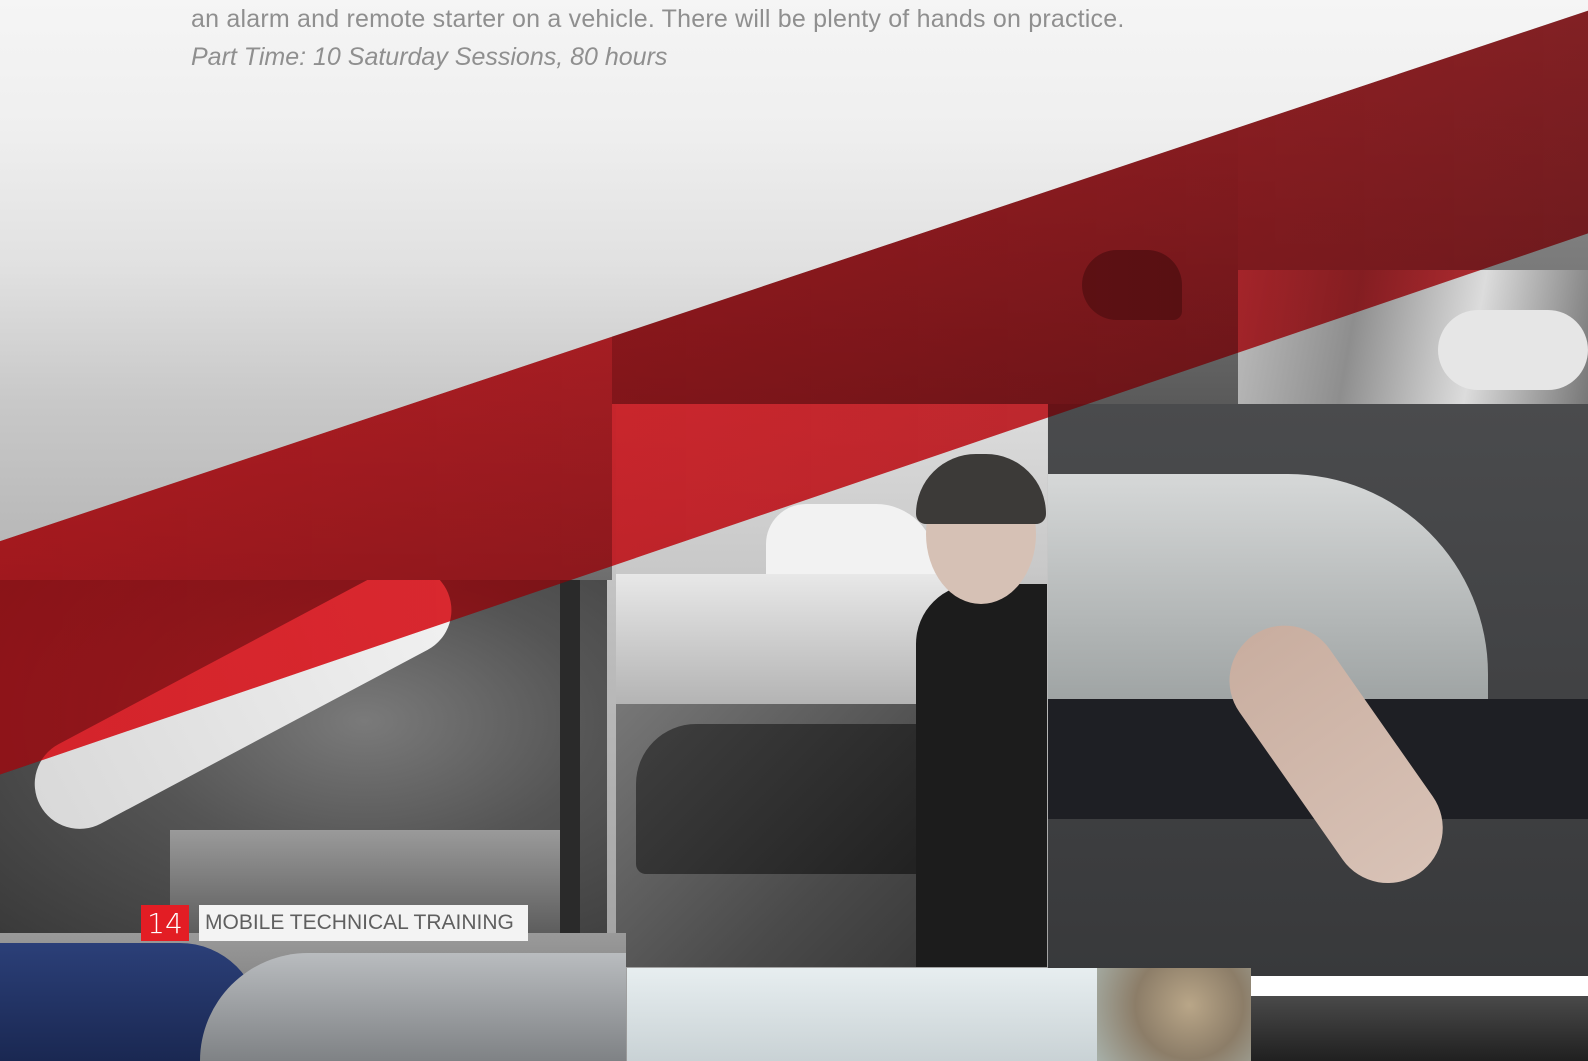 Image resolution: width=1588 pixels, height=1061 pixels. I want to click on gloved-hand, so click(1513, 350).